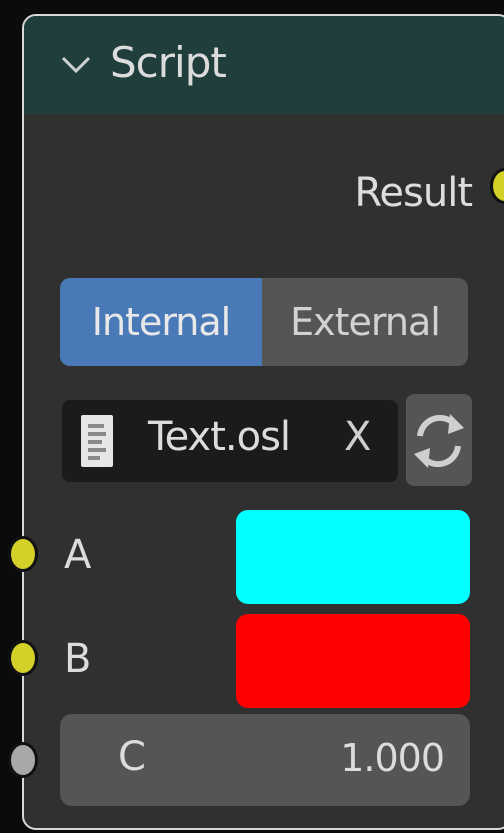  I want to click on source-mode-toggle: Internal External, so click(264, 322).